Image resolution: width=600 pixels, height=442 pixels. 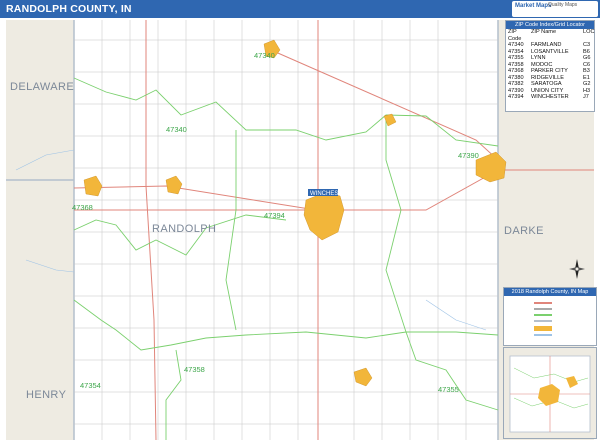 I want to click on zip-loc-cell: J7, so click(x=586, y=97).